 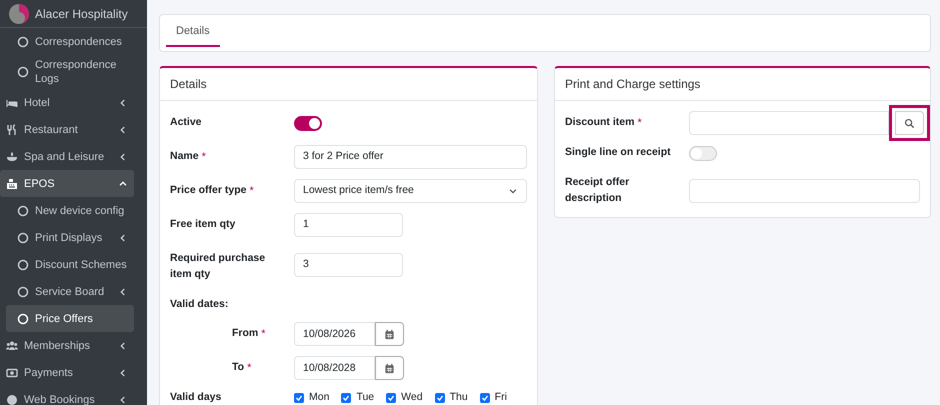 I want to click on sidebar-item: Memberships, so click(x=67, y=345).